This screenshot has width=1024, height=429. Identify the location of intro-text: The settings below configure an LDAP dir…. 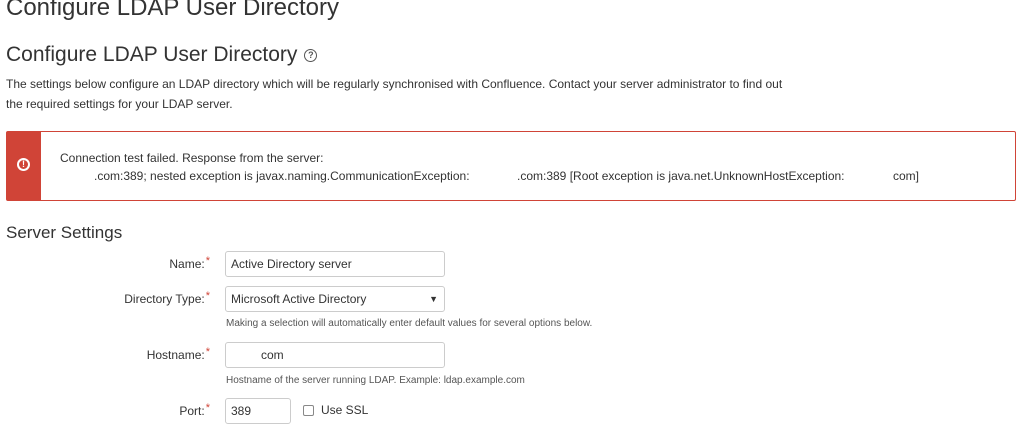
(426, 94).